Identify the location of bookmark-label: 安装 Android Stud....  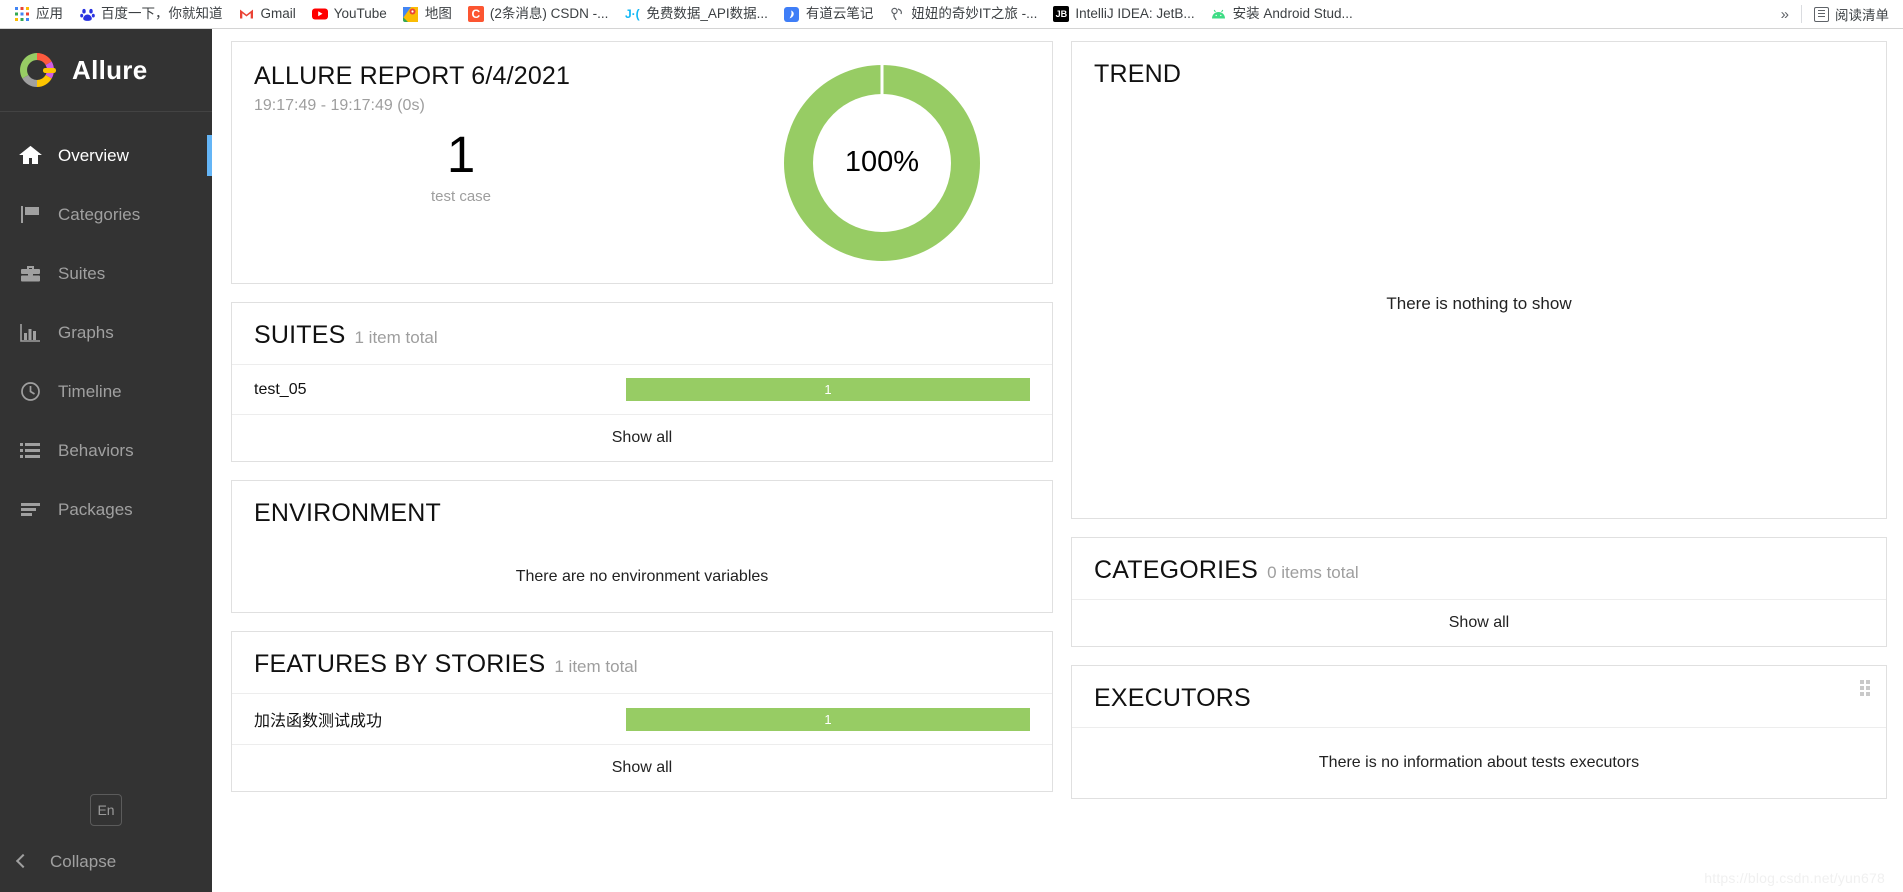
(1292, 13).